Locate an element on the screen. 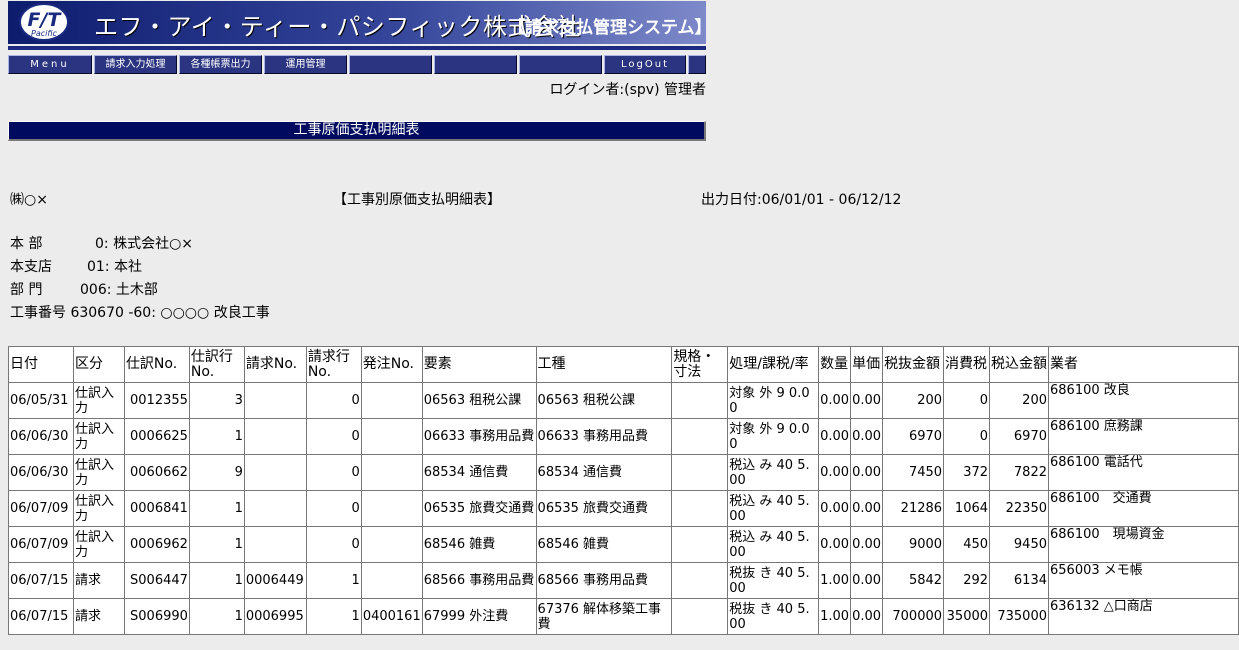 The width and height of the screenshot is (1239, 650). report-period: 出力日付:06/01/01 - 06/12/12 is located at coordinates (801, 200).